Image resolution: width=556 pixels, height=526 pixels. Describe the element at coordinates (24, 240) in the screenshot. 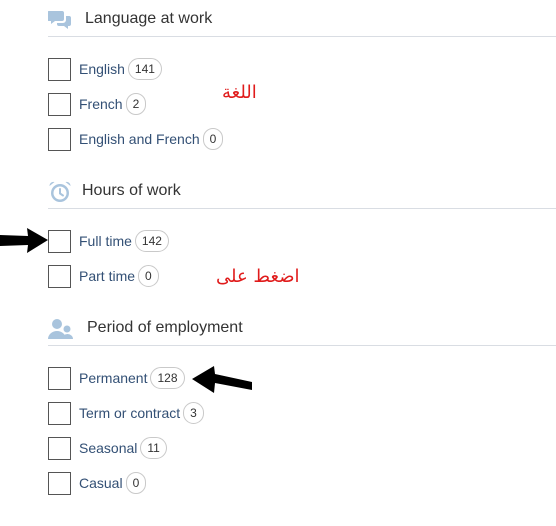

I see `arrow-right-icon` at that location.